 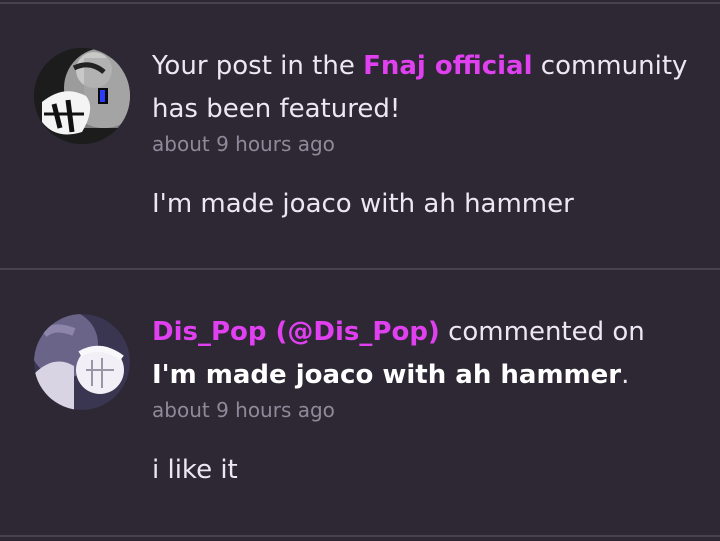 I want to click on community-link: Fnaj official, so click(x=447, y=66).